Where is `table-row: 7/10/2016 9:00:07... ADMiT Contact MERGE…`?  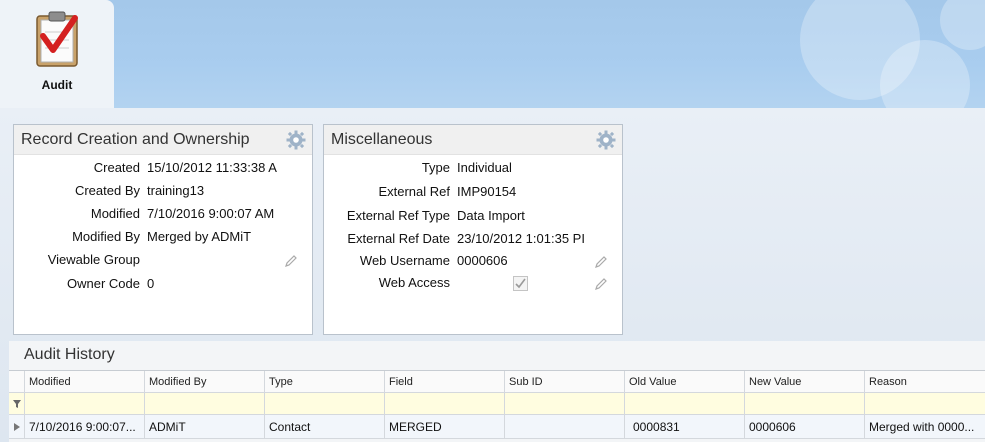 table-row: 7/10/2016 9:00:07... ADMiT Contact MERGE… is located at coordinates (497, 427).